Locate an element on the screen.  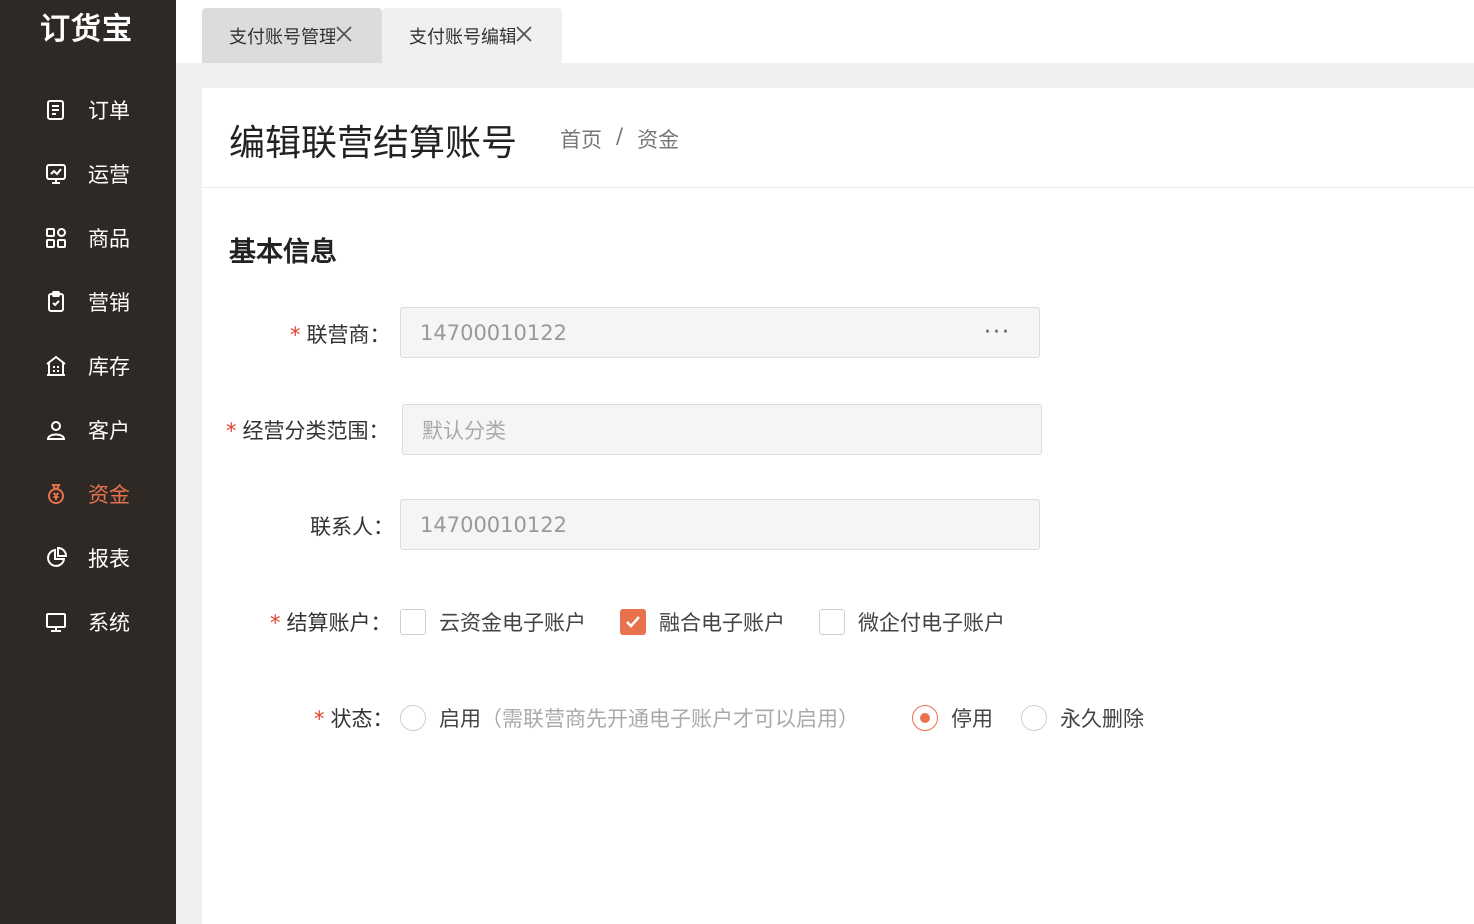
sidebar-item-label: 客户 is located at coordinates (109, 431).